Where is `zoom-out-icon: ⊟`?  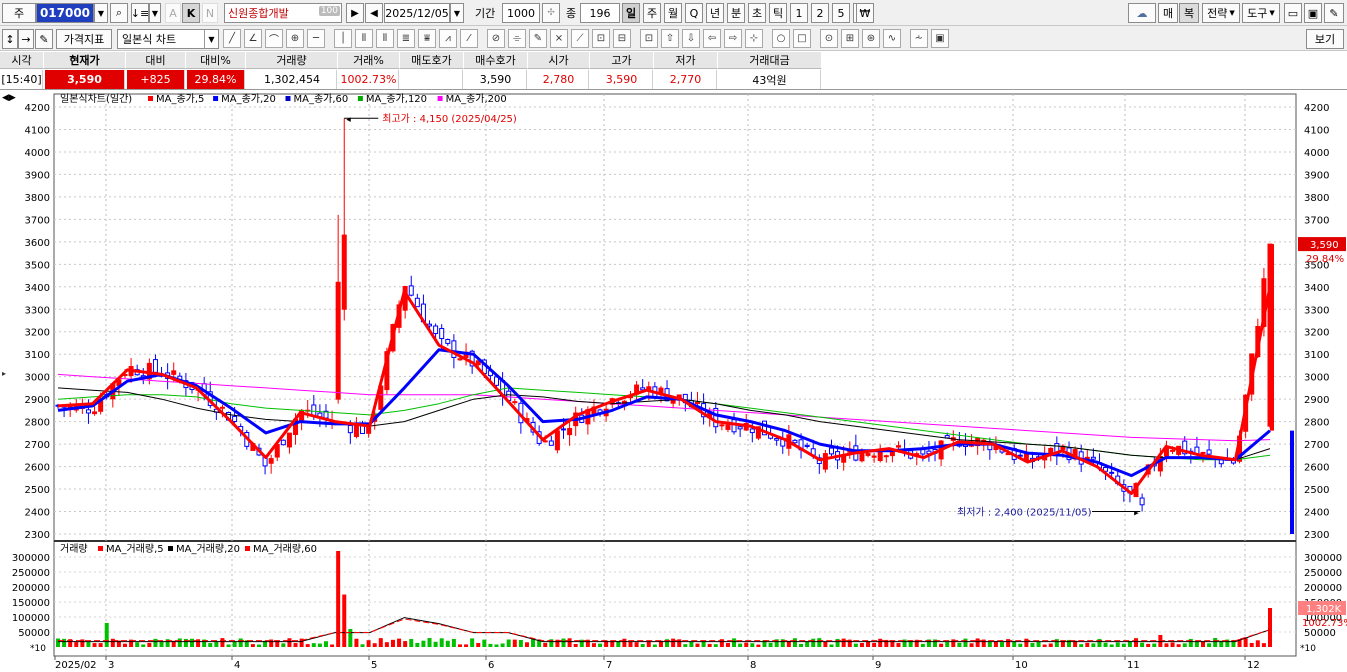 zoom-out-icon: ⊟ is located at coordinates (622, 38).